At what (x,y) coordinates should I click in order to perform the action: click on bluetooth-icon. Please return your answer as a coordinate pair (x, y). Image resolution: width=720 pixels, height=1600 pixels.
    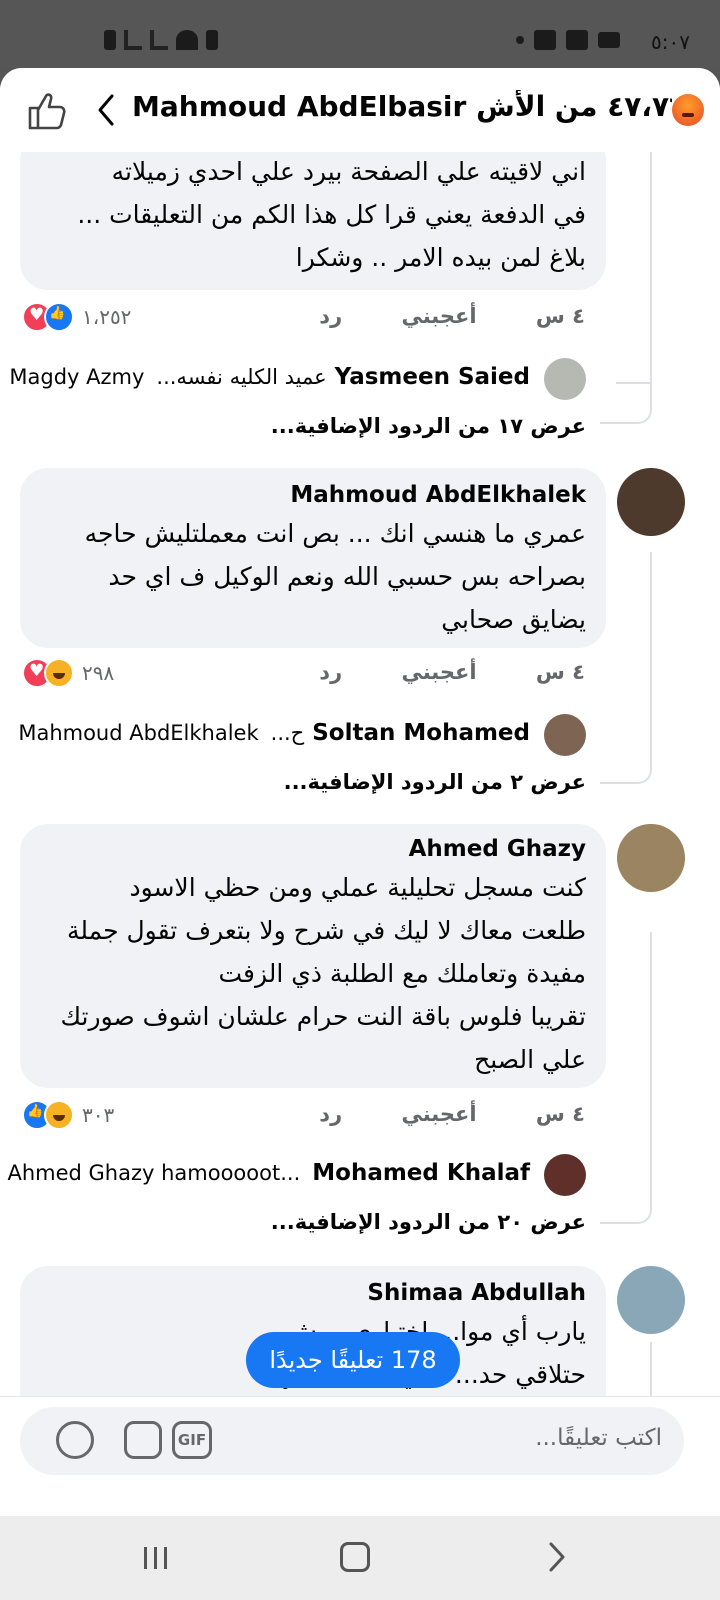
    Looking at the image, I should click on (212, 40).